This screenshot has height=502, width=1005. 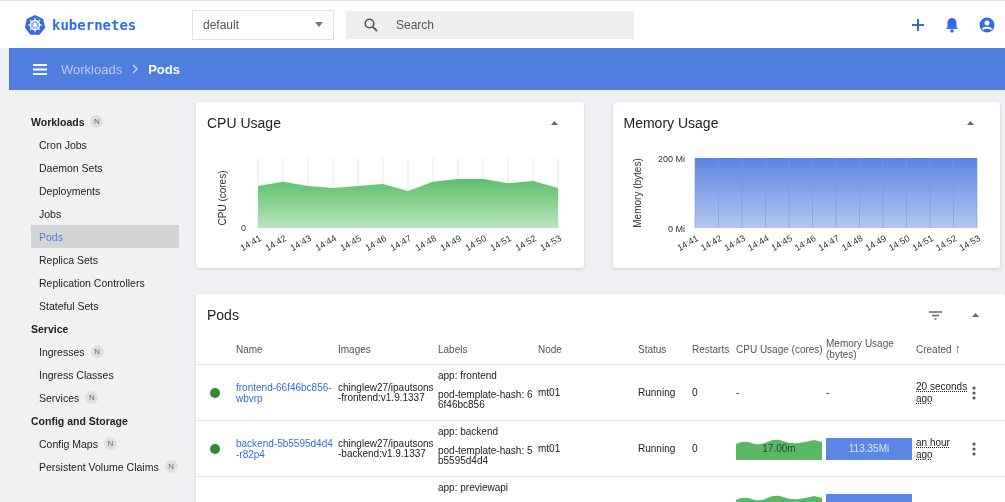 What do you see at coordinates (105, 259) in the screenshot?
I see `sidebar-item: Replica Sets` at bounding box center [105, 259].